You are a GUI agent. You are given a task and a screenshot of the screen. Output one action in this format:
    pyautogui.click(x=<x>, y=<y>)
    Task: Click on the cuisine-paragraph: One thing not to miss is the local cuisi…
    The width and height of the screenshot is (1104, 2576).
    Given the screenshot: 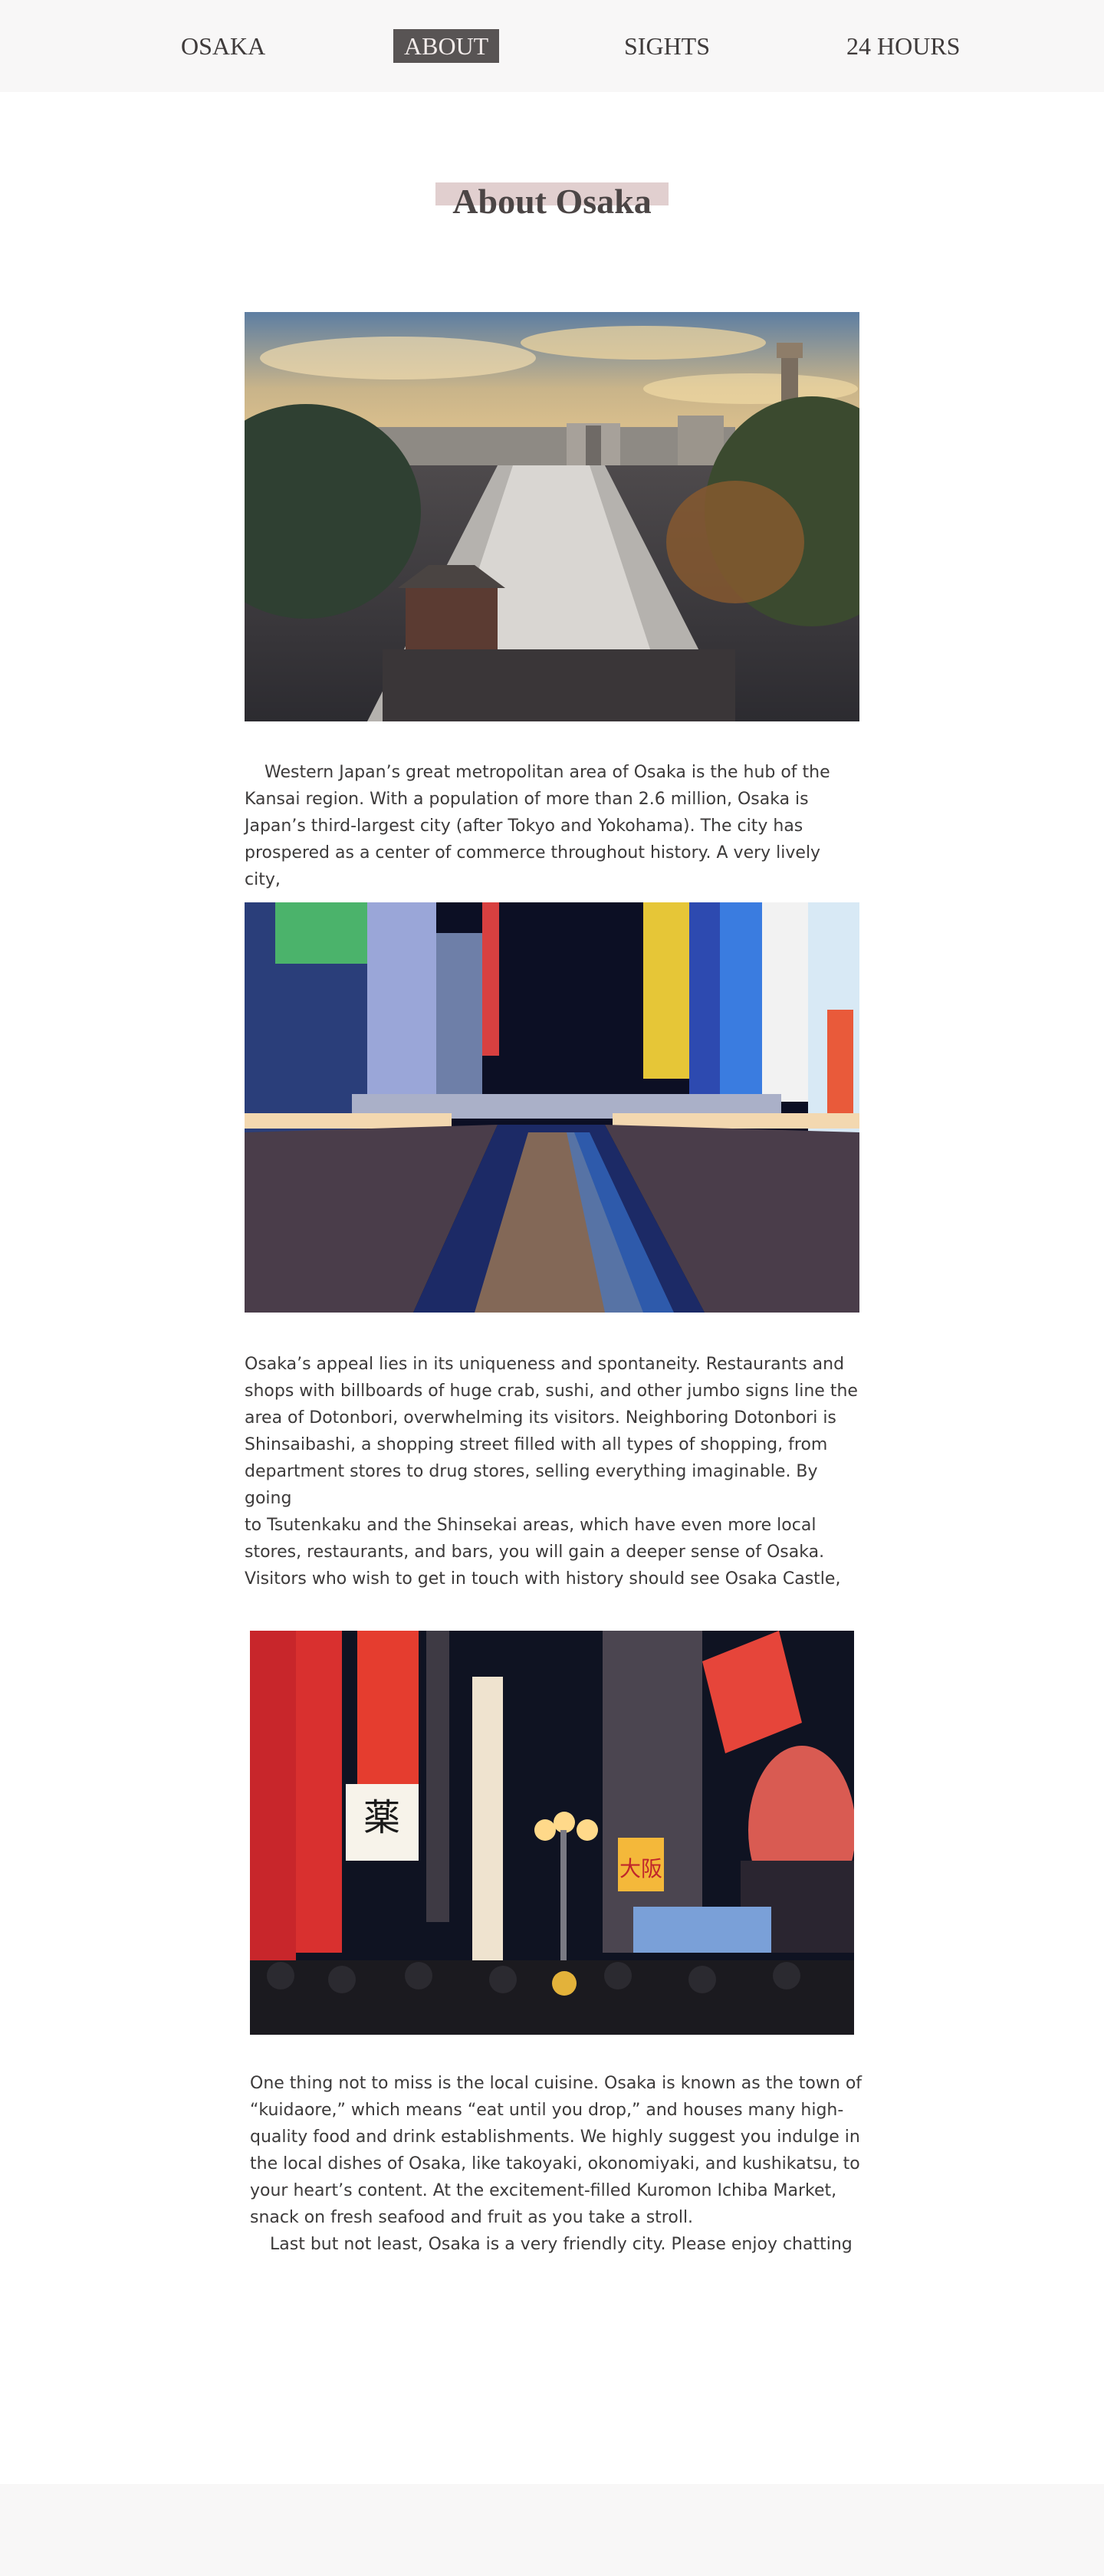 What is the action you would take?
    pyautogui.click(x=557, y=2164)
    